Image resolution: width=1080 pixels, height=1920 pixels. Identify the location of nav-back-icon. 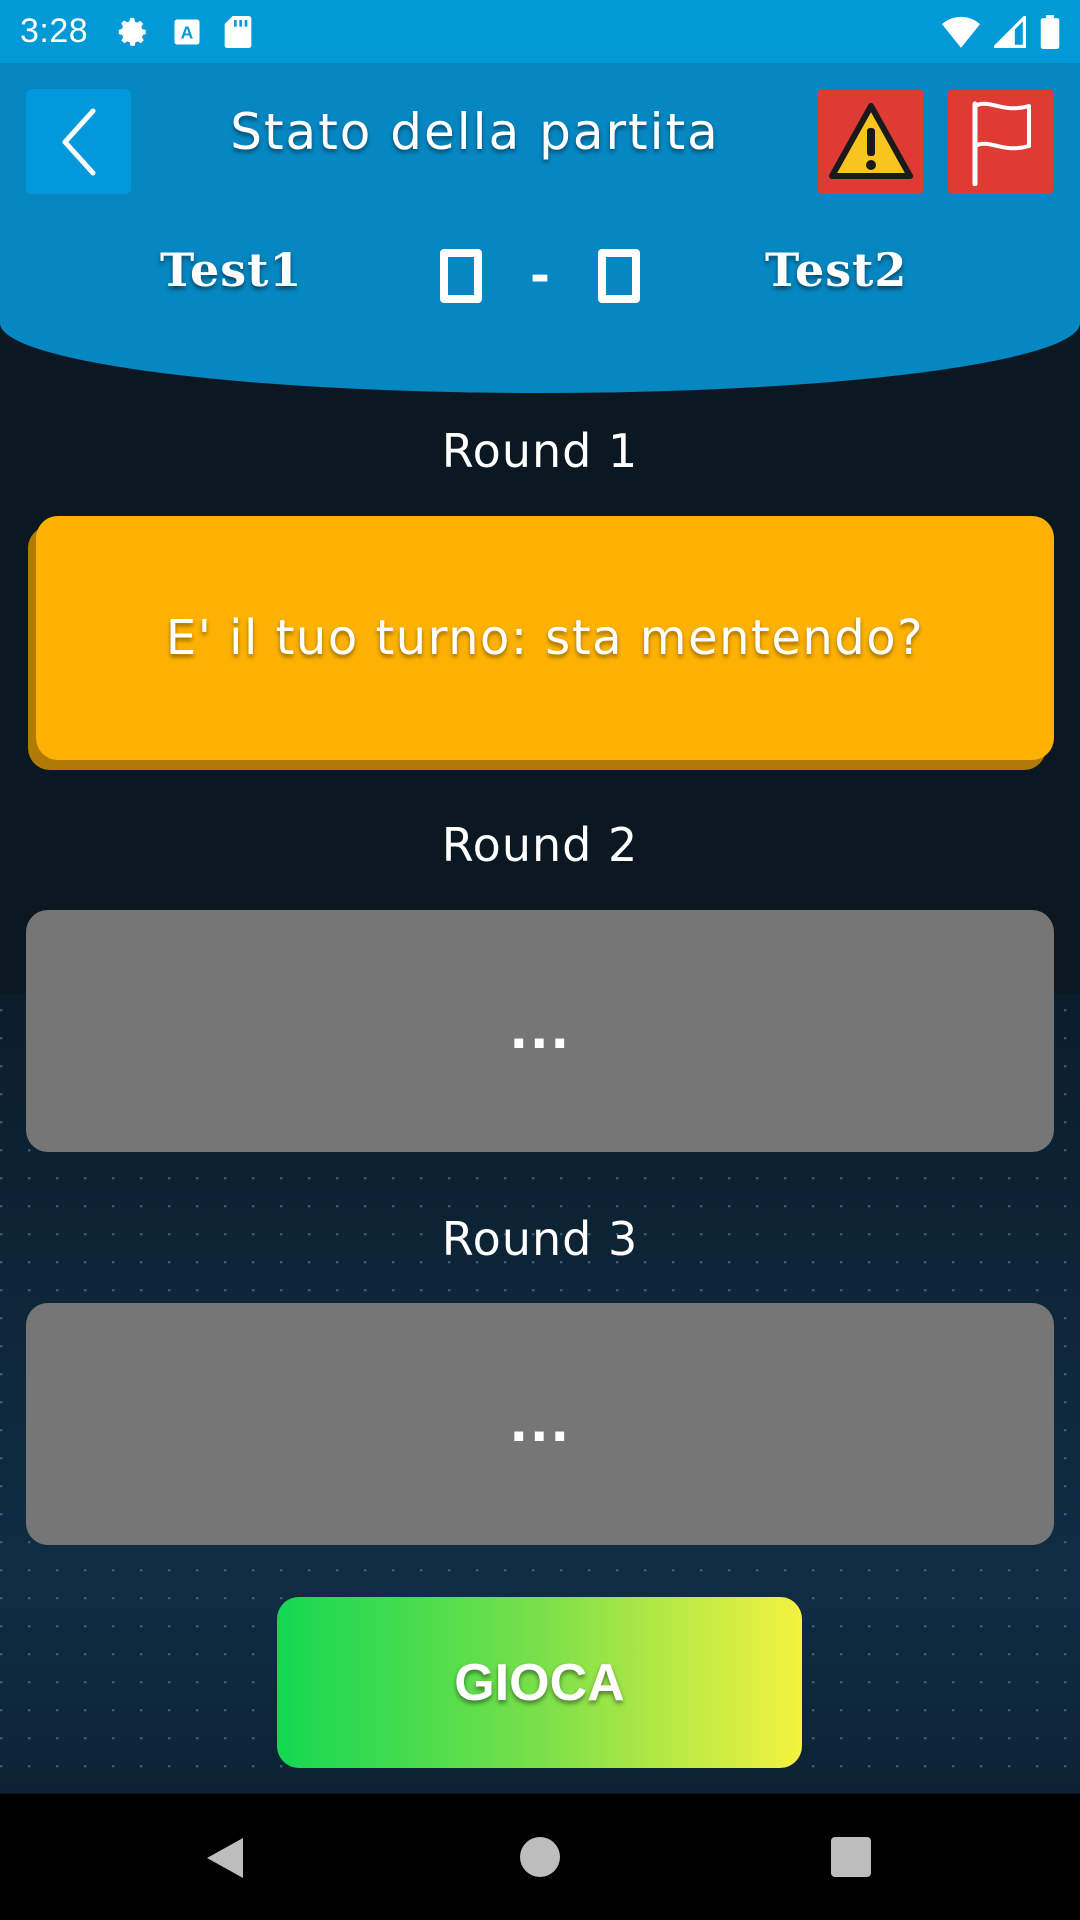
(225, 1858).